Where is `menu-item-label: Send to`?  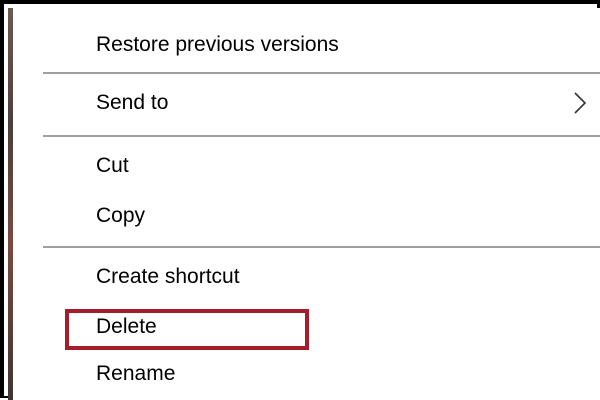 menu-item-label: Send to is located at coordinates (132, 102).